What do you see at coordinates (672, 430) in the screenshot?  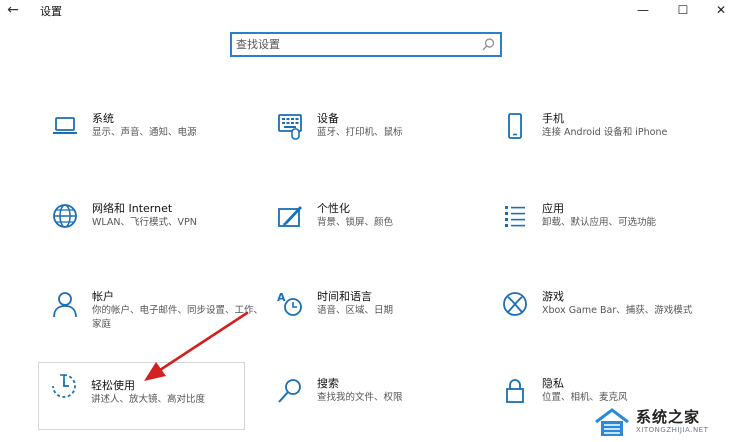 I see `watermark-url: XITONGZHIJIA.NET` at bounding box center [672, 430].